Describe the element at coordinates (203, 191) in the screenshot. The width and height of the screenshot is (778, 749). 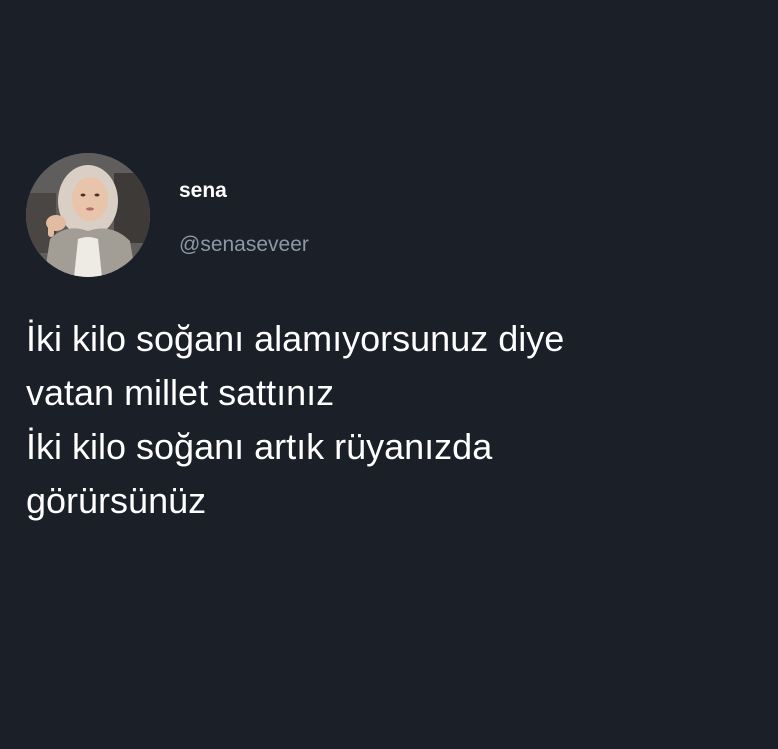
I see `user-display-name: sena` at that location.